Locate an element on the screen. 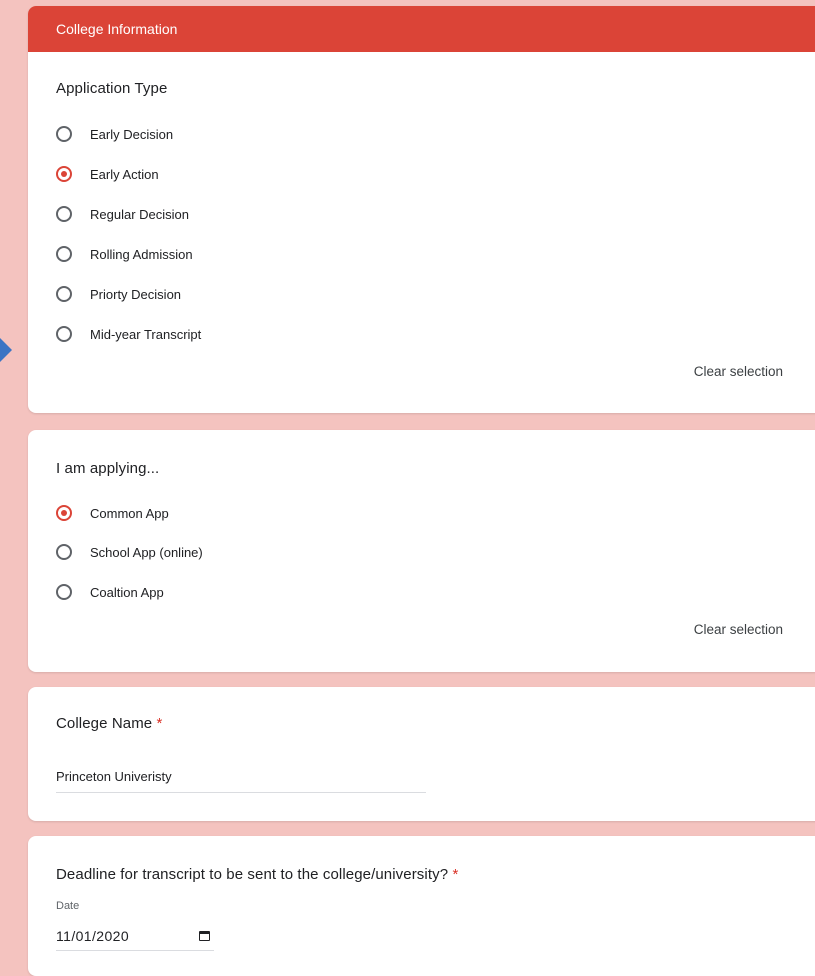 This screenshot has height=976, width=815. radio-option-early-action: Early Action is located at coordinates (107, 174).